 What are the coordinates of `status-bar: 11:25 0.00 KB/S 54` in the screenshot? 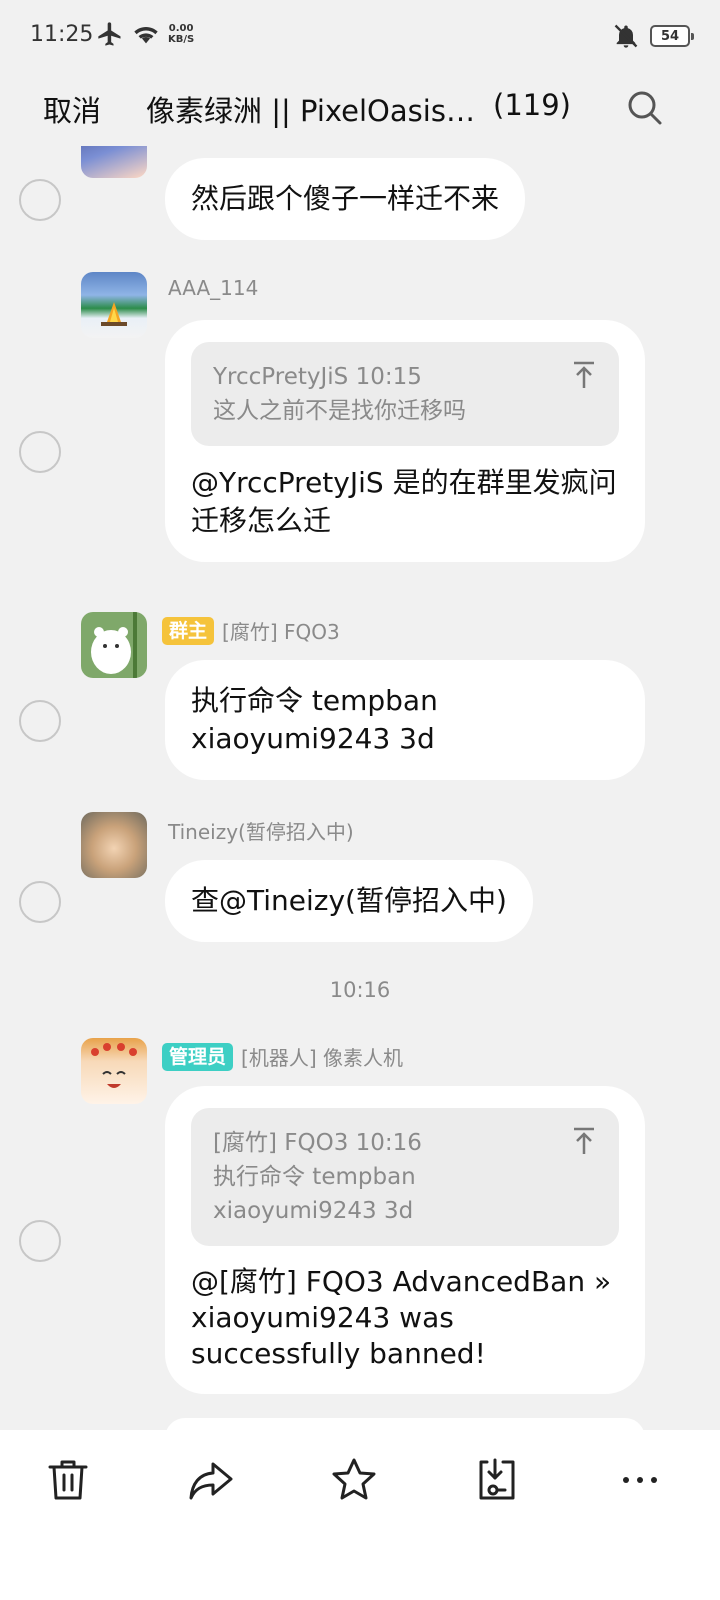 It's located at (360, 35).